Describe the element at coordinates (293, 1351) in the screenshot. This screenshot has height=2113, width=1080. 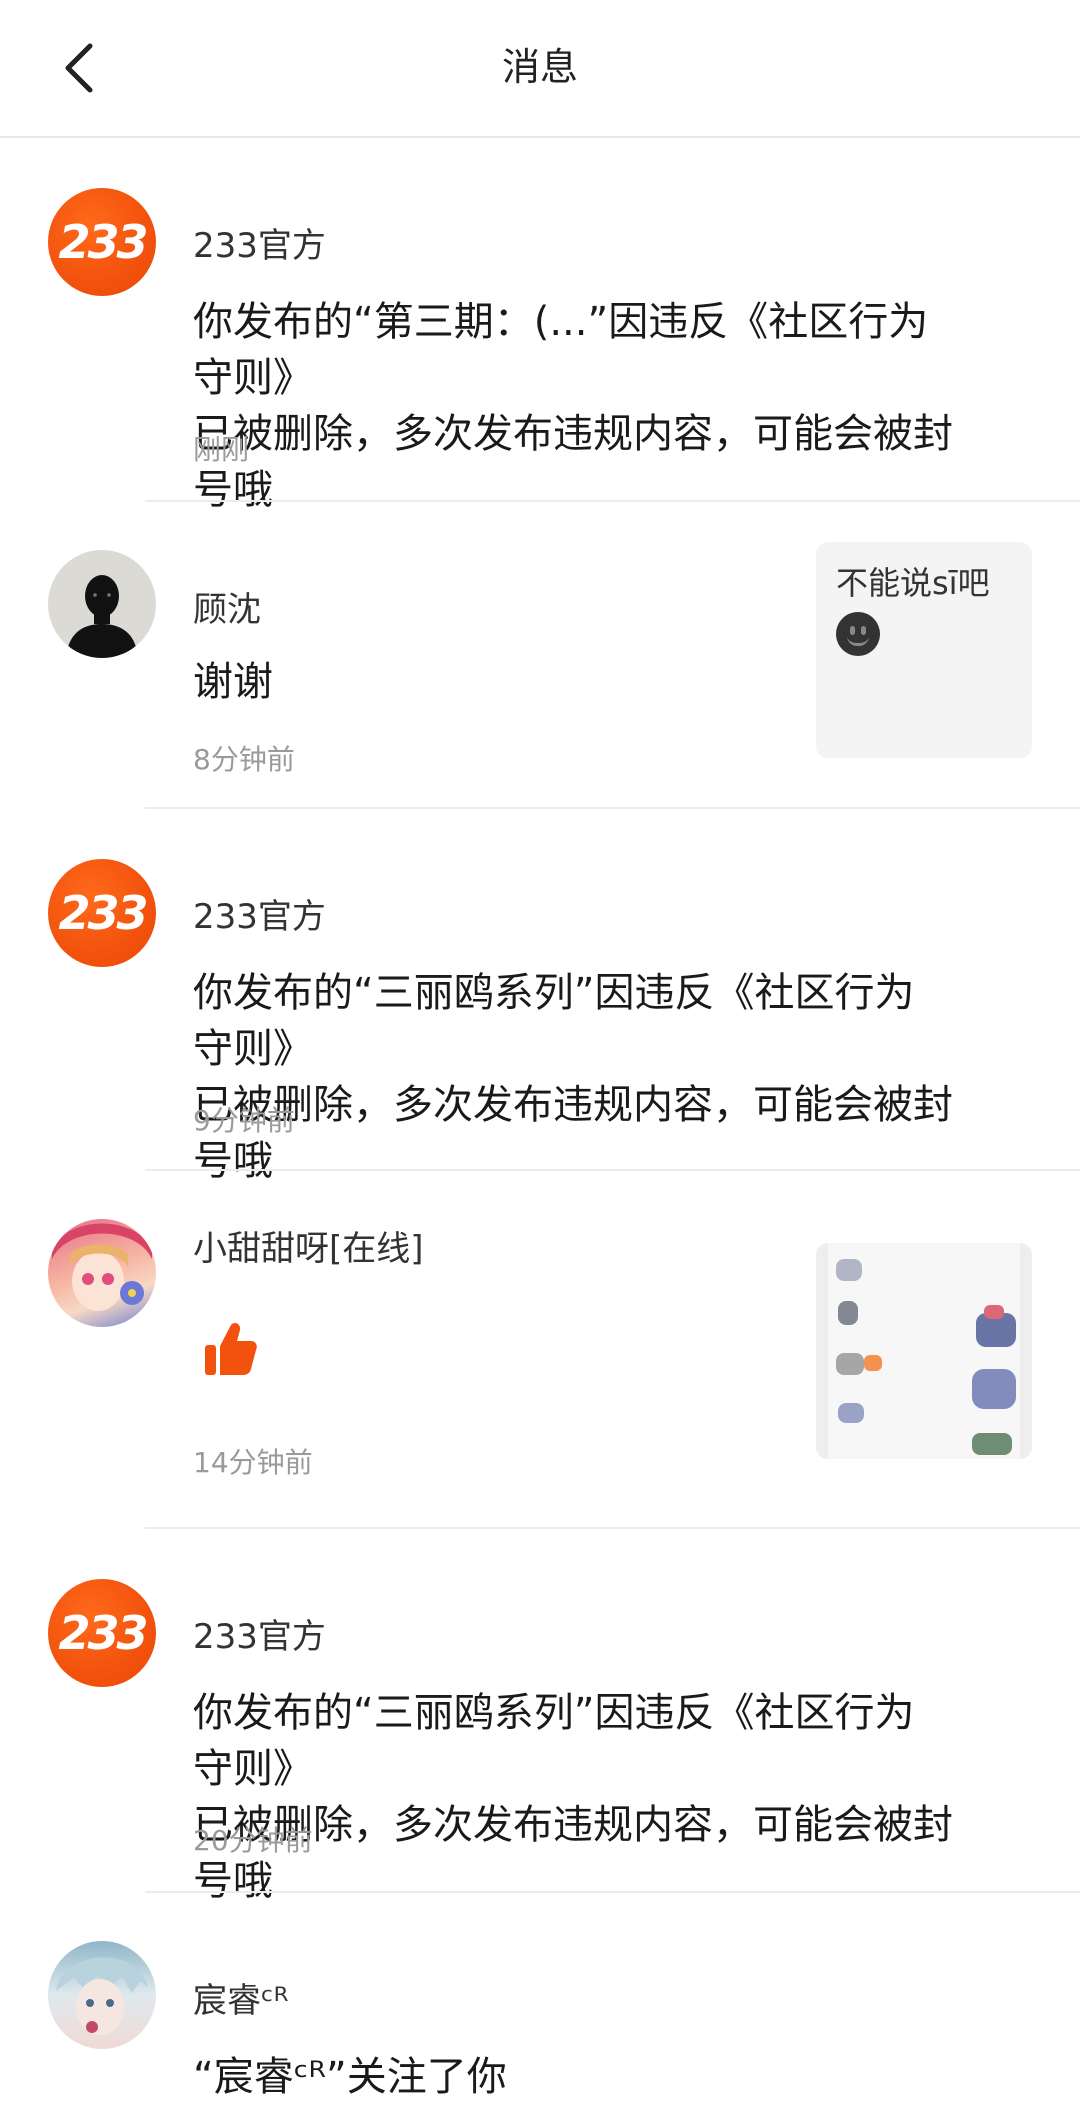
I see `message-content` at that location.